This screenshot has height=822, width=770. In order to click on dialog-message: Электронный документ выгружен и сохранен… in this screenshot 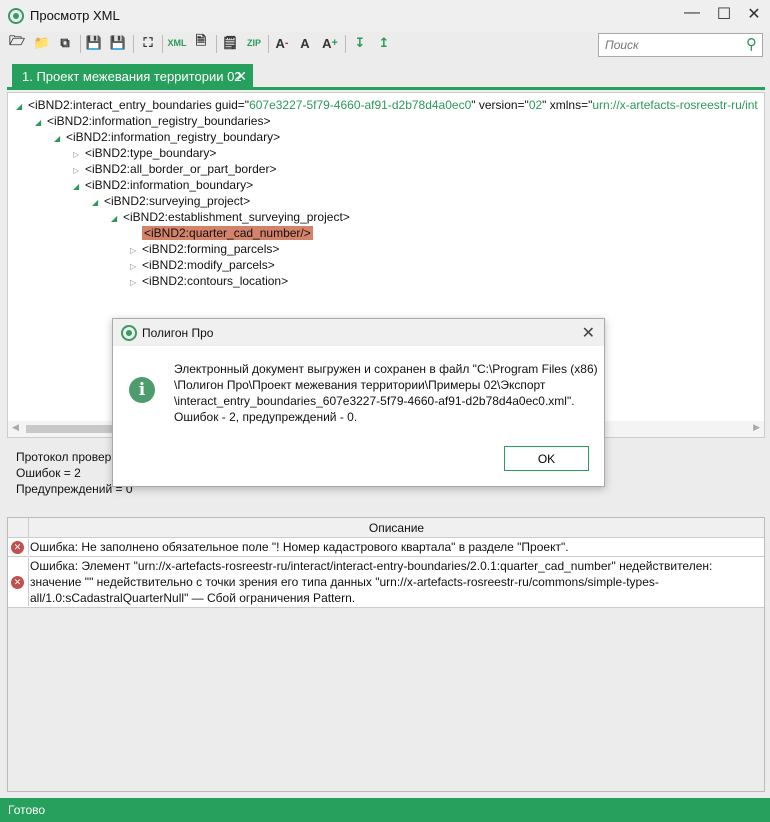, I will do `click(386, 393)`.